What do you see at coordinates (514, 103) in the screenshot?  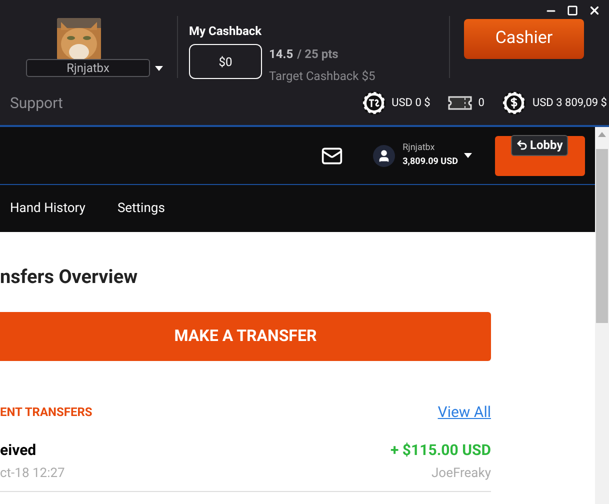 I see `dollar-chip-icon` at bounding box center [514, 103].